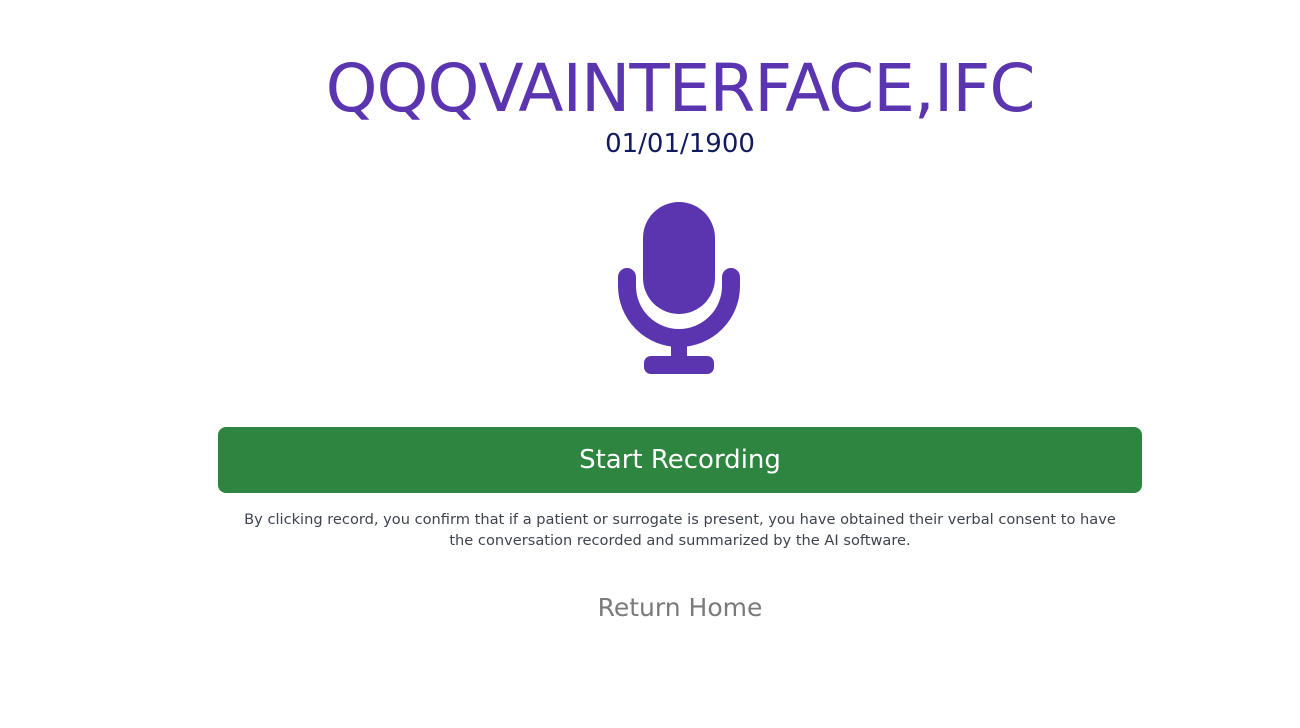 The height and width of the screenshot is (728, 1300). I want to click on visit-date: 01/01/1900, so click(680, 144).